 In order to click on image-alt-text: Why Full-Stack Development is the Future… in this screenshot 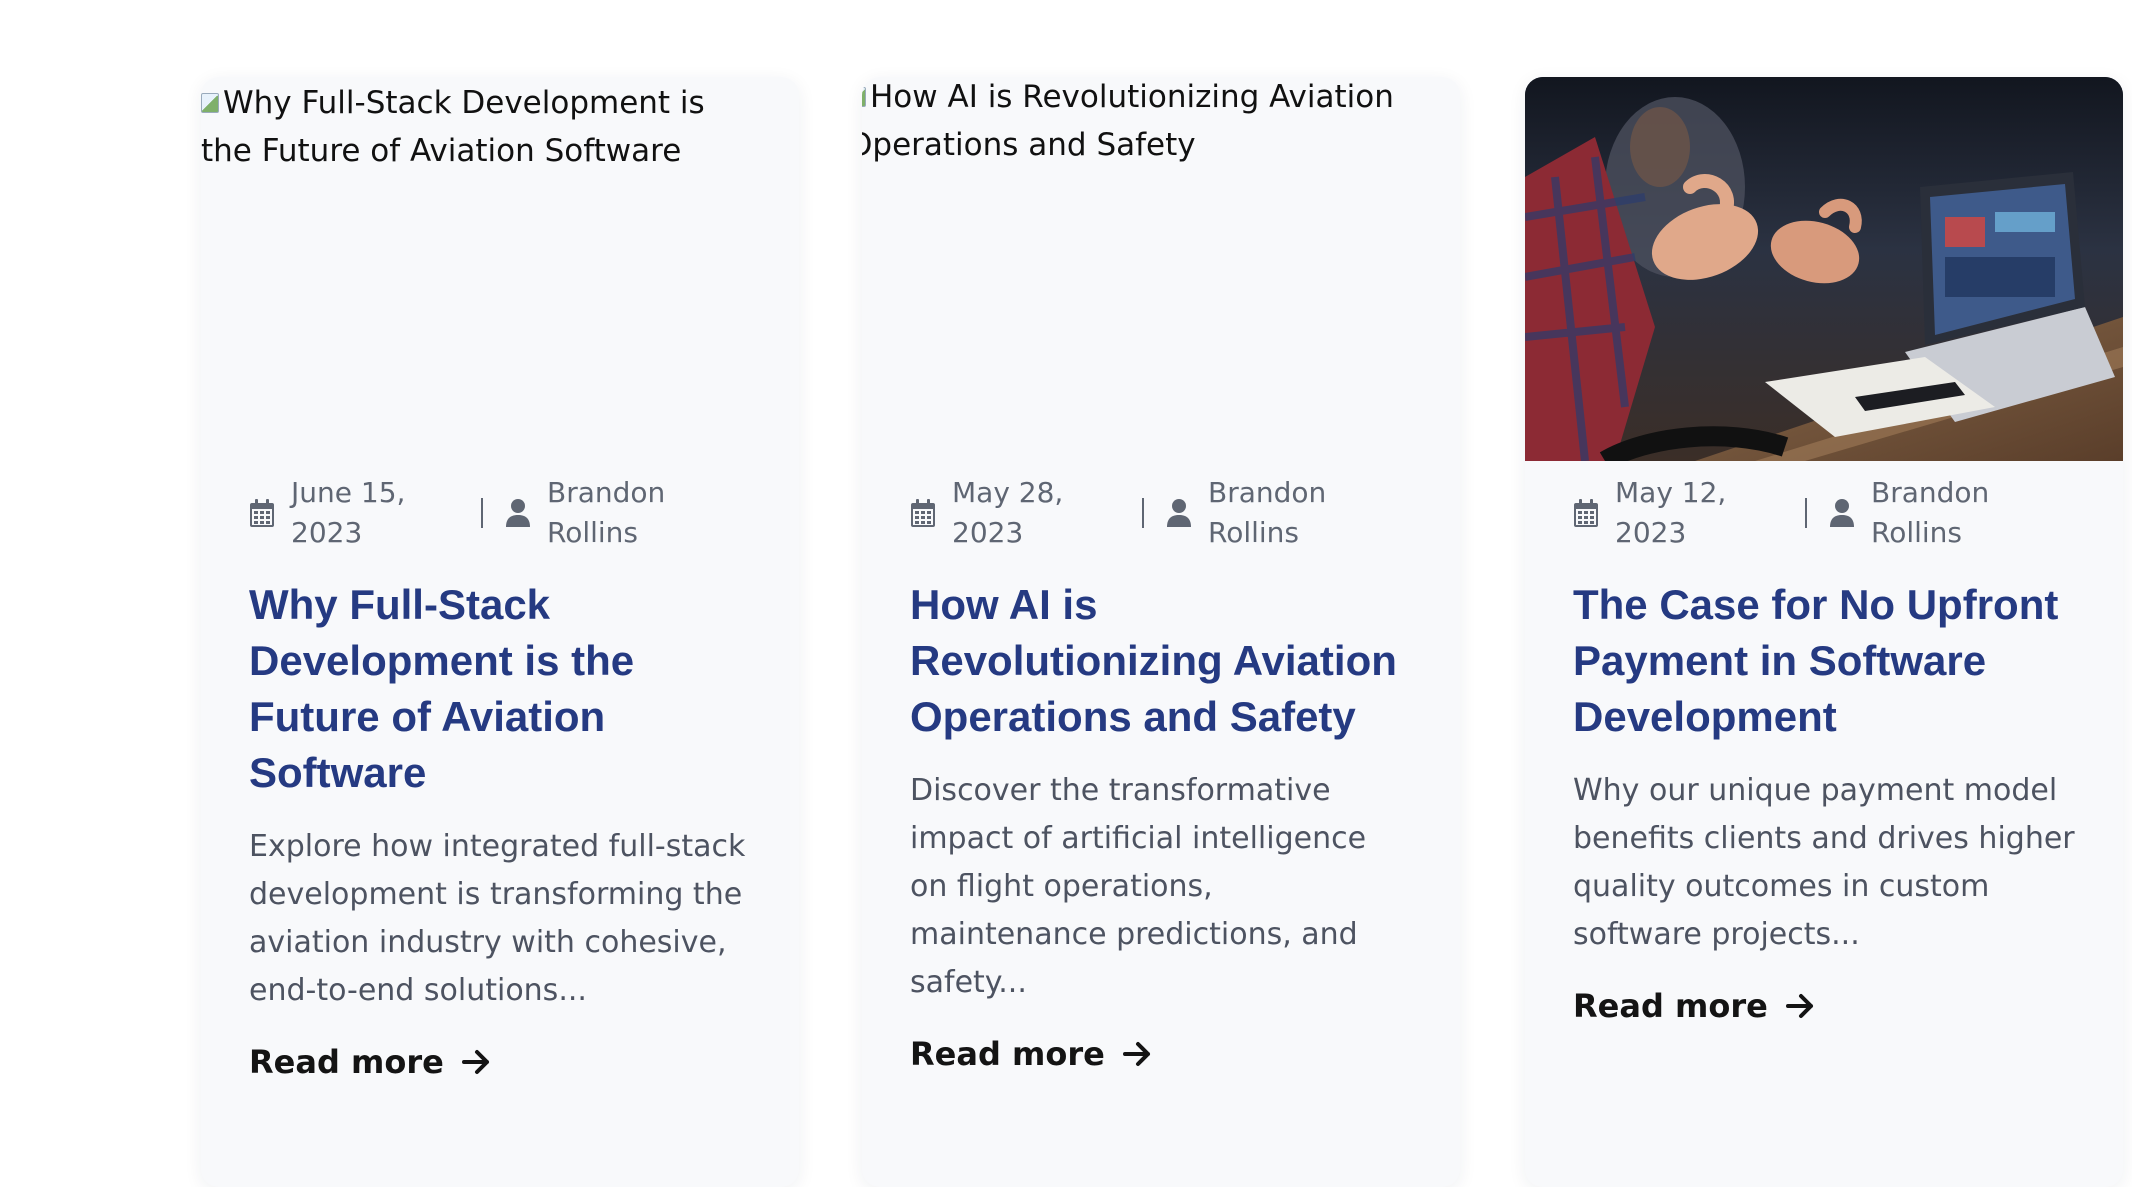, I will do `click(453, 127)`.